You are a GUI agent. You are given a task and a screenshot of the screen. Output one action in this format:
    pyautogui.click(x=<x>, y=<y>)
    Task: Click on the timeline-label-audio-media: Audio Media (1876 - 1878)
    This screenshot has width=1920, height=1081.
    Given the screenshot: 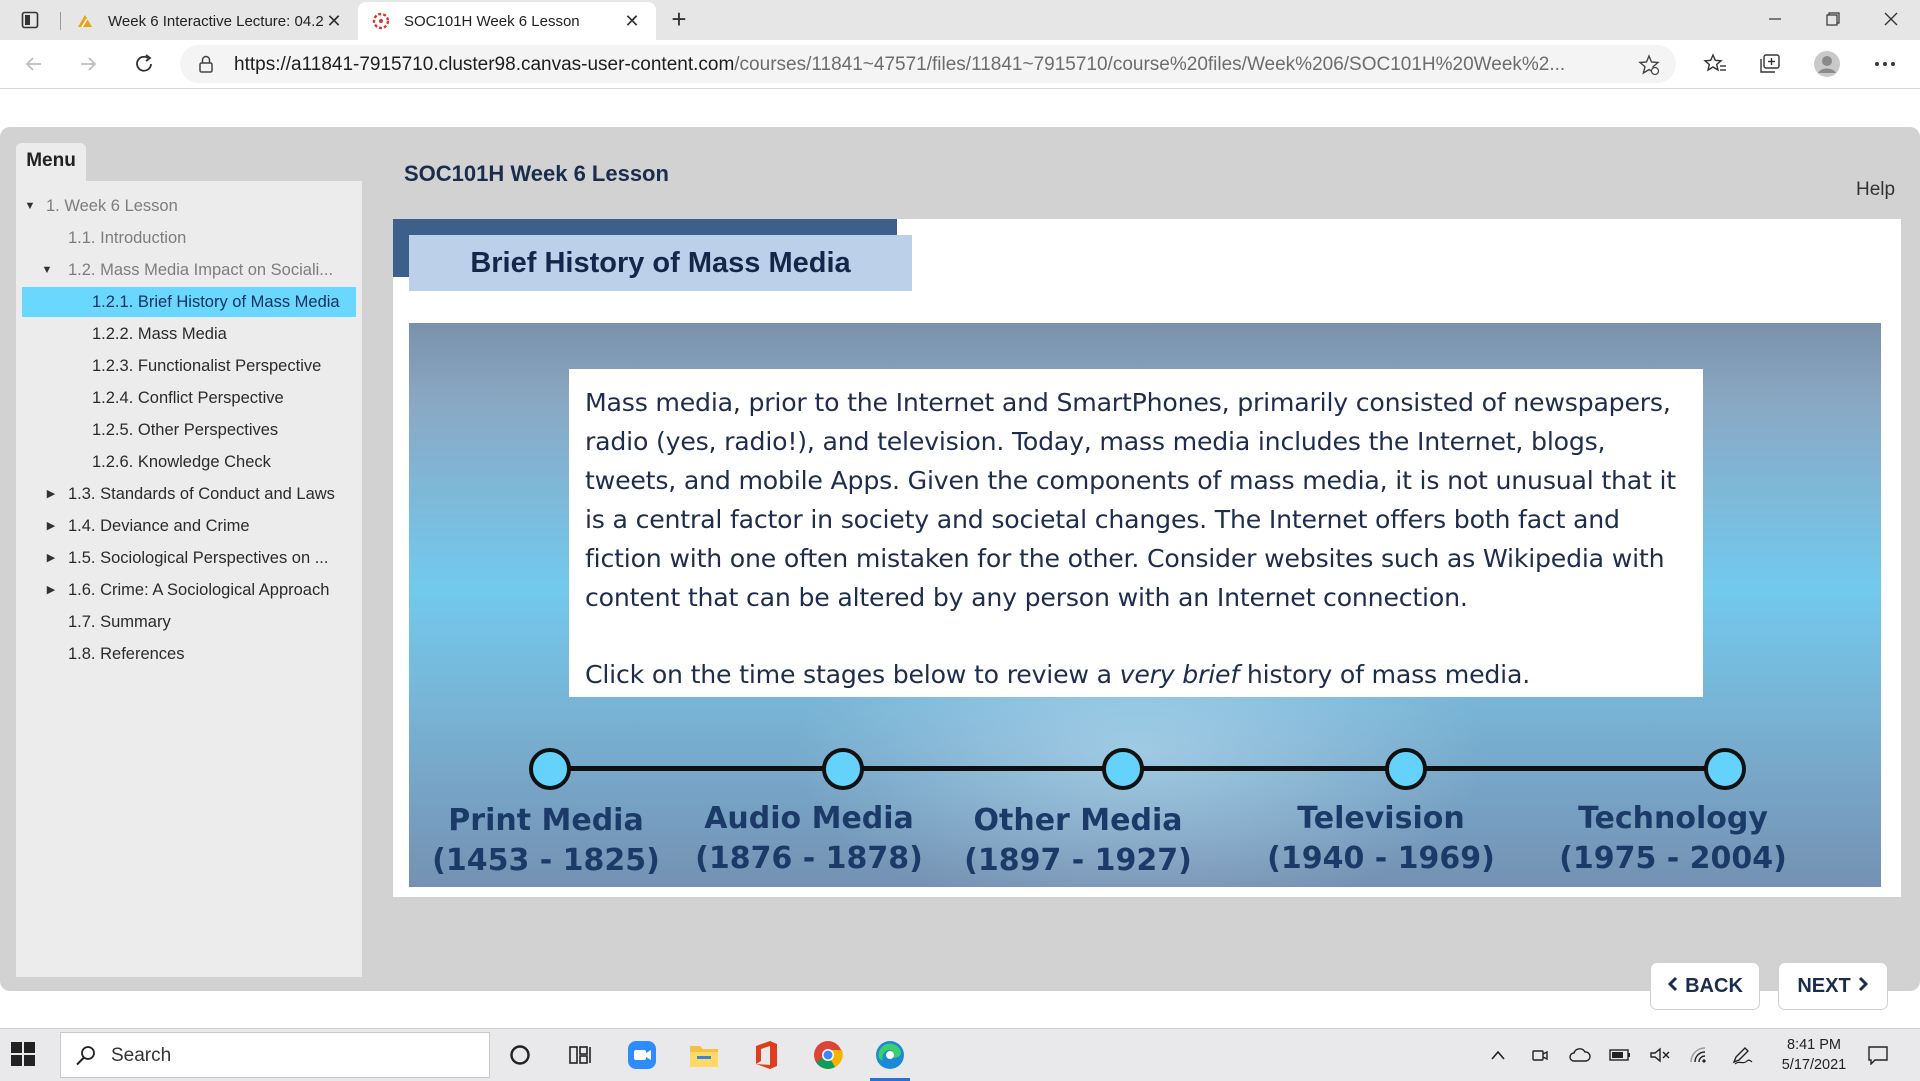 What is the action you would take?
    pyautogui.click(x=809, y=839)
    